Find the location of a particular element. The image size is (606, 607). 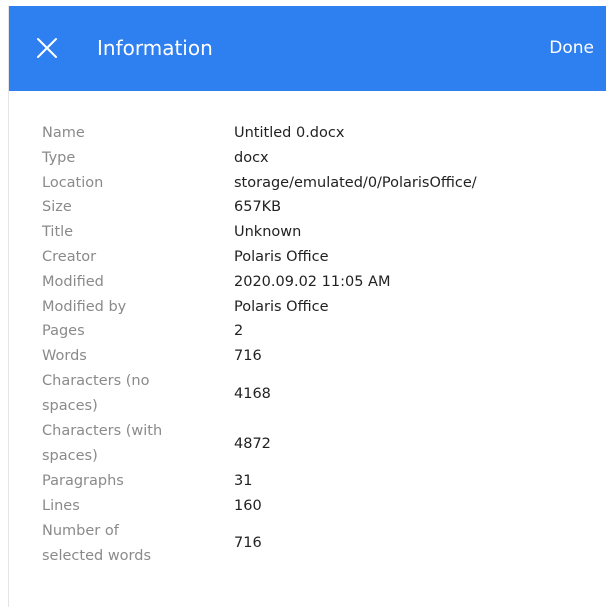

info-label: Paragraphs is located at coordinates (83, 480).